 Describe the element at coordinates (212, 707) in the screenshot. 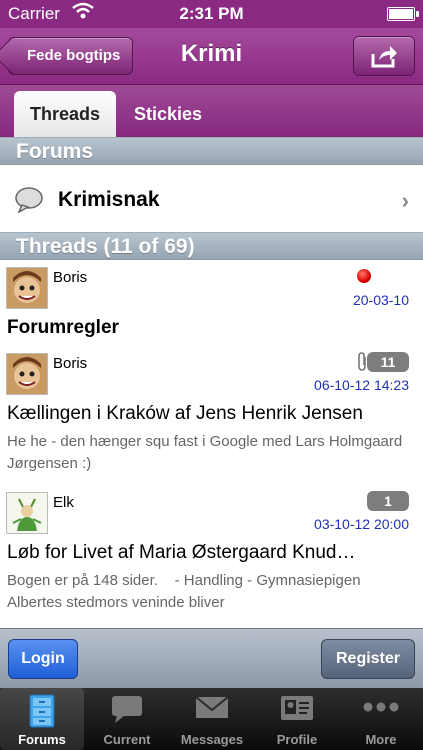

I see `envelope-icon` at that location.